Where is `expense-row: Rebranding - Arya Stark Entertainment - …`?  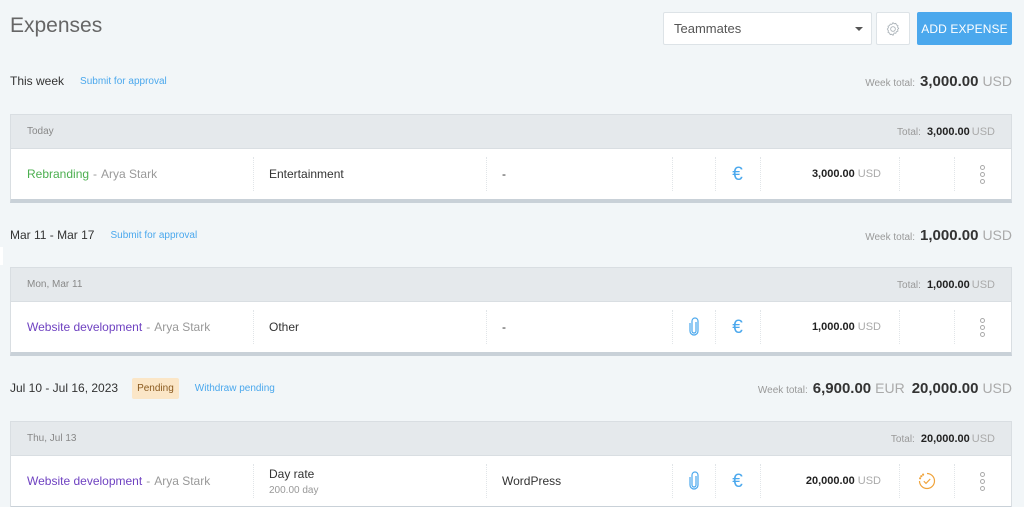 expense-row: Rebranding - Arya Stark Entertainment - … is located at coordinates (511, 174).